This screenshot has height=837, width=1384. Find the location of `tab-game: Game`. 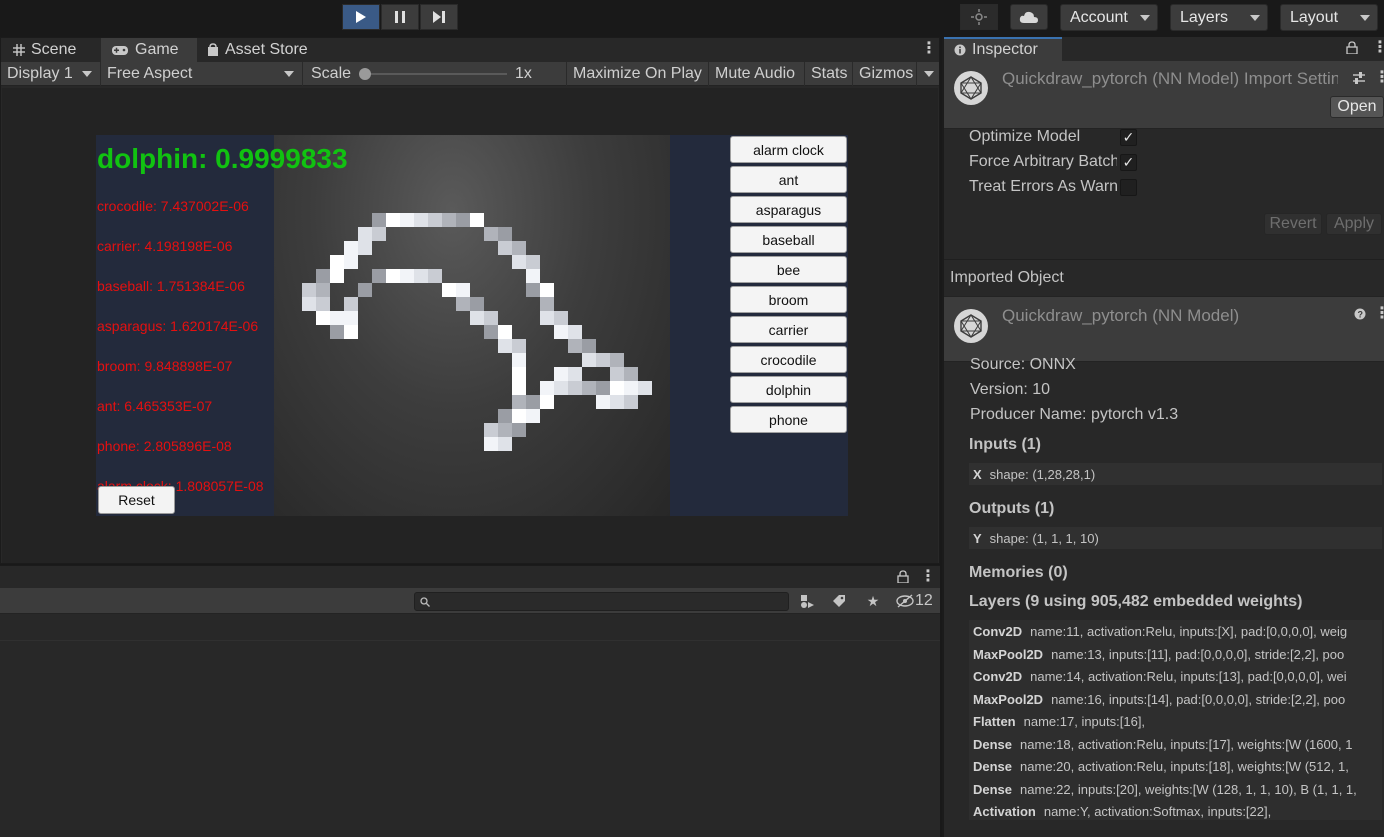

tab-game: Game is located at coordinates (149, 50).